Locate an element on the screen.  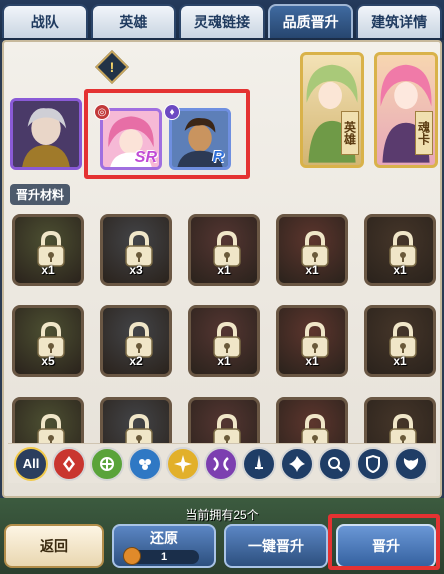
upgrade-button: 晋升 is located at coordinates (386, 546).